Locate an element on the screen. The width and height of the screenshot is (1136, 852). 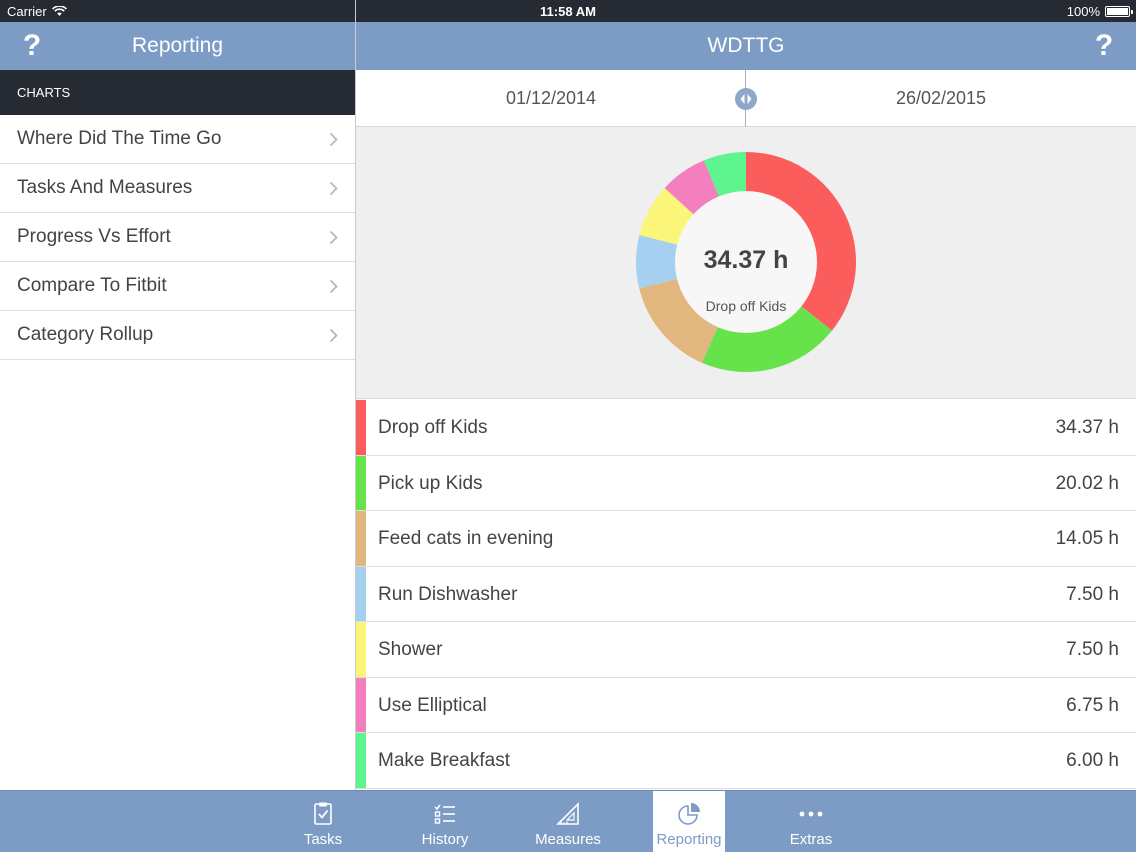
checklist-icon is located at coordinates (444, 814).